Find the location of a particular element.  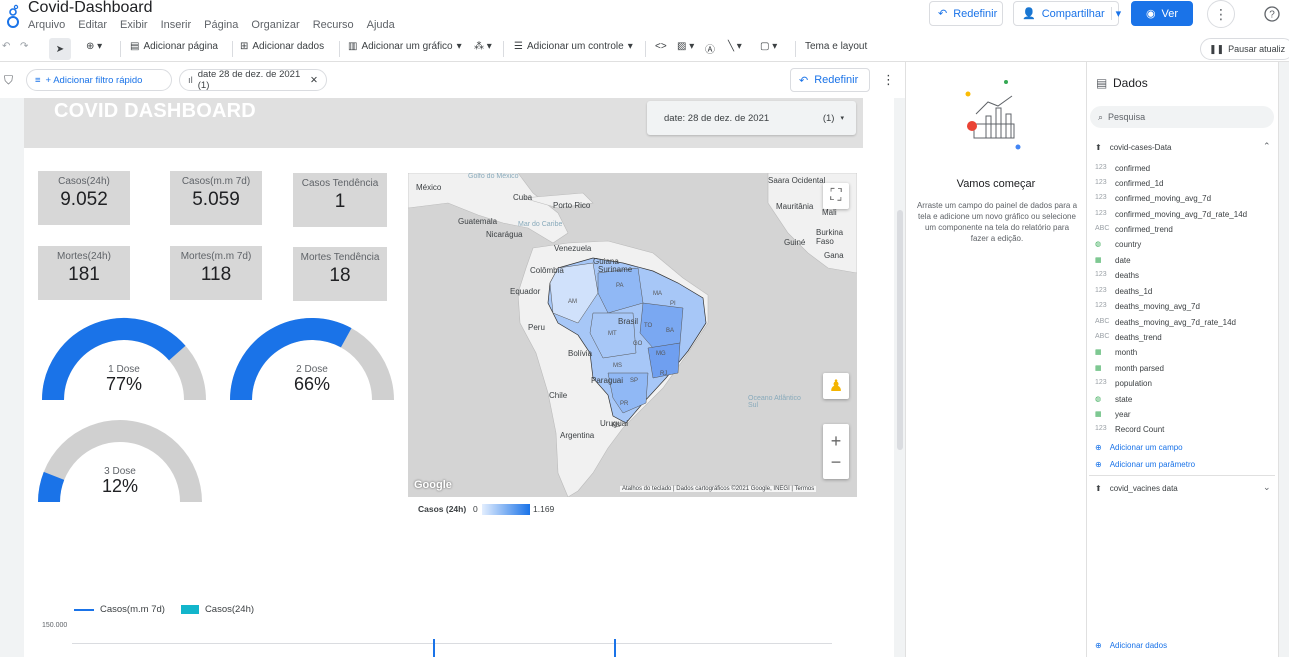

map-label: Guiné is located at coordinates (795, 242).